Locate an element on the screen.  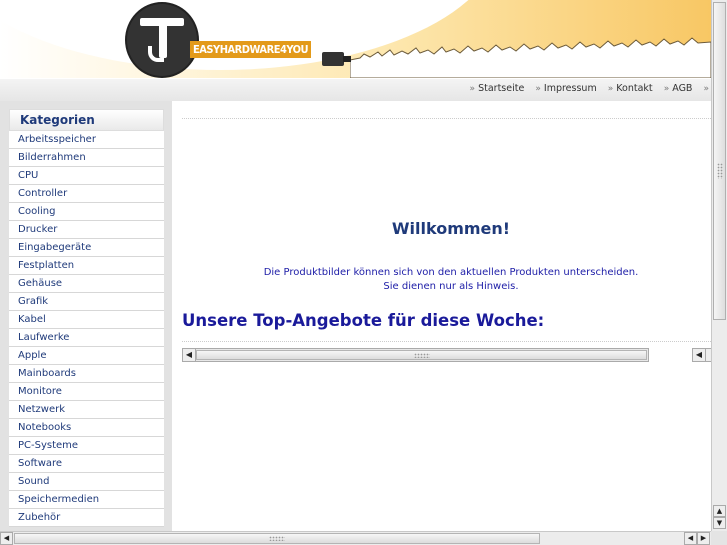
scroll-right-icon: ▶ is located at coordinates (703, 538).